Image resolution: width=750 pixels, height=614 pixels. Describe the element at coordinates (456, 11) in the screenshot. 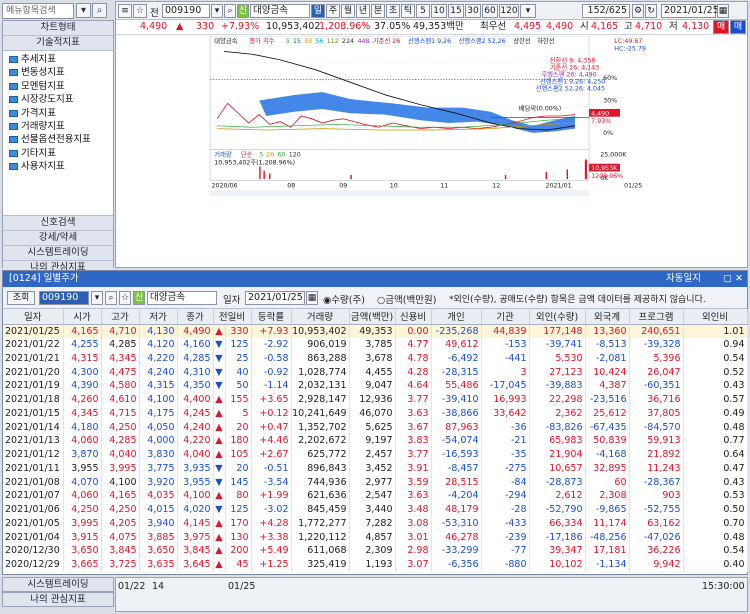

I see `interval-15: 15` at that location.